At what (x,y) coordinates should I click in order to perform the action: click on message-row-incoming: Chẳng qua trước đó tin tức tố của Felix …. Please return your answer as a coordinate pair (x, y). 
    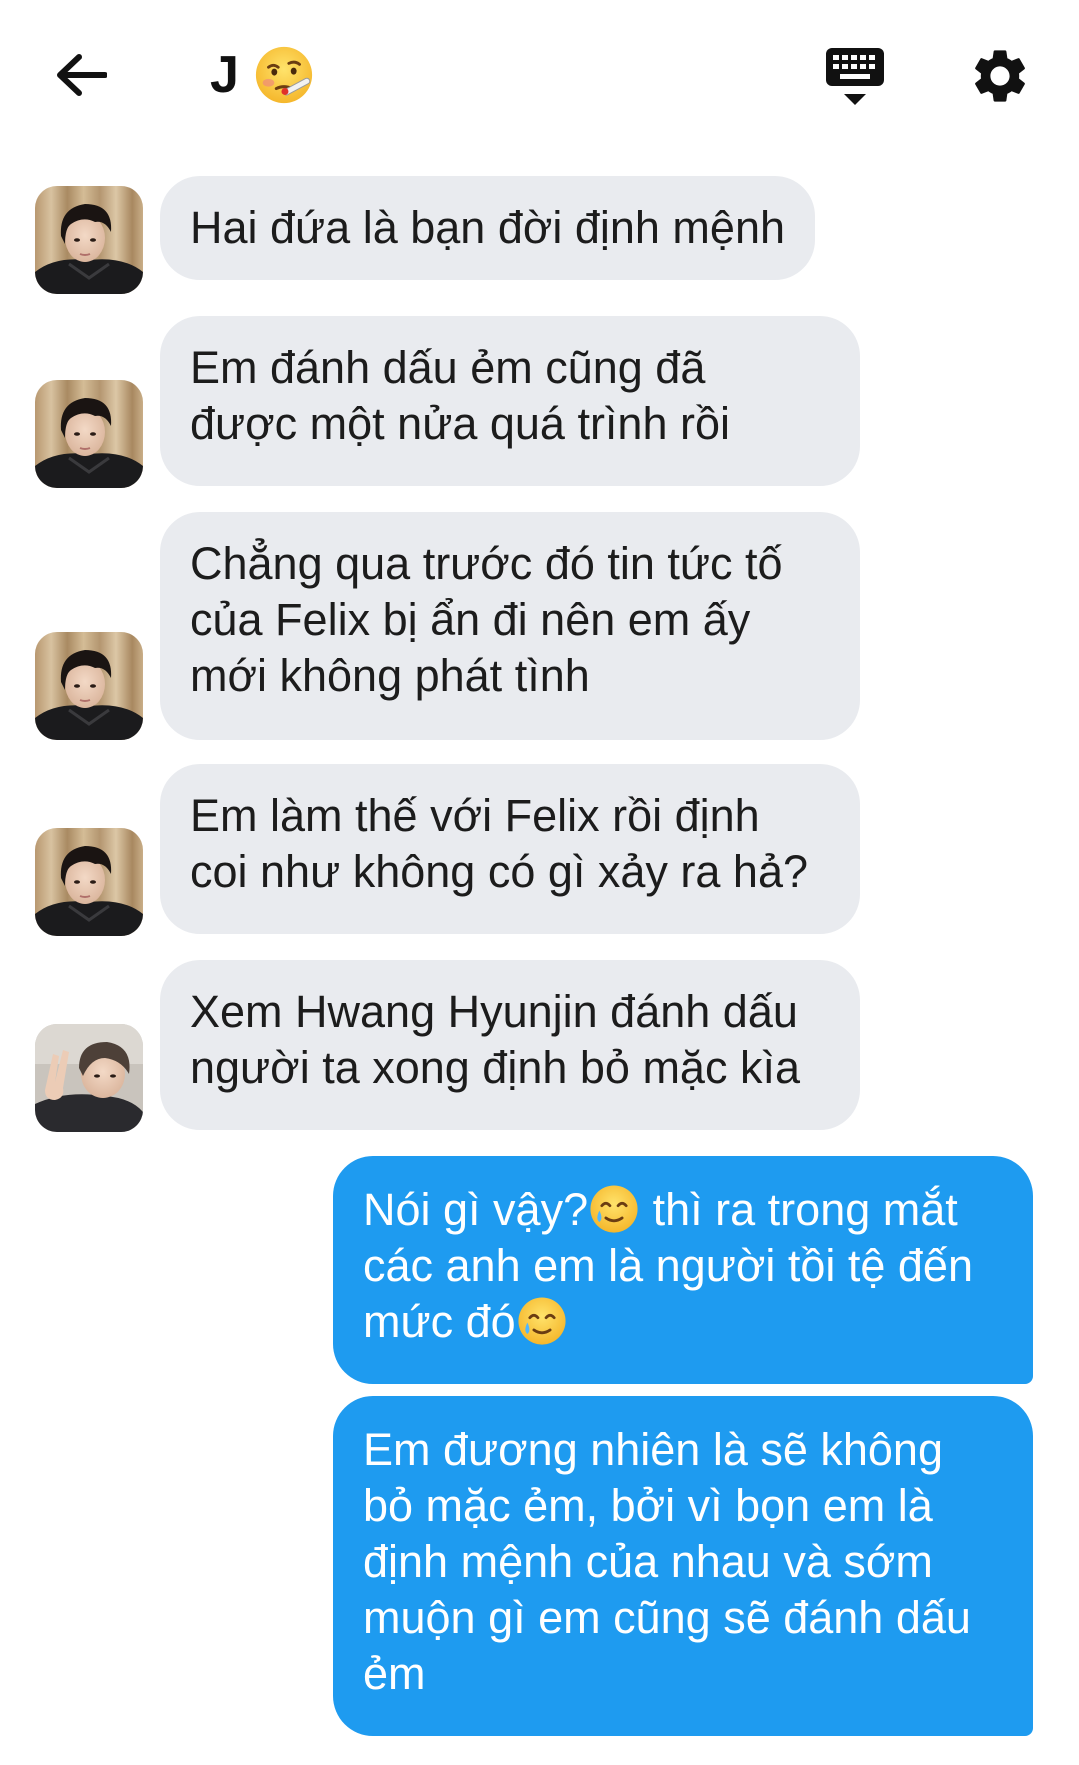
    Looking at the image, I should click on (539, 626).